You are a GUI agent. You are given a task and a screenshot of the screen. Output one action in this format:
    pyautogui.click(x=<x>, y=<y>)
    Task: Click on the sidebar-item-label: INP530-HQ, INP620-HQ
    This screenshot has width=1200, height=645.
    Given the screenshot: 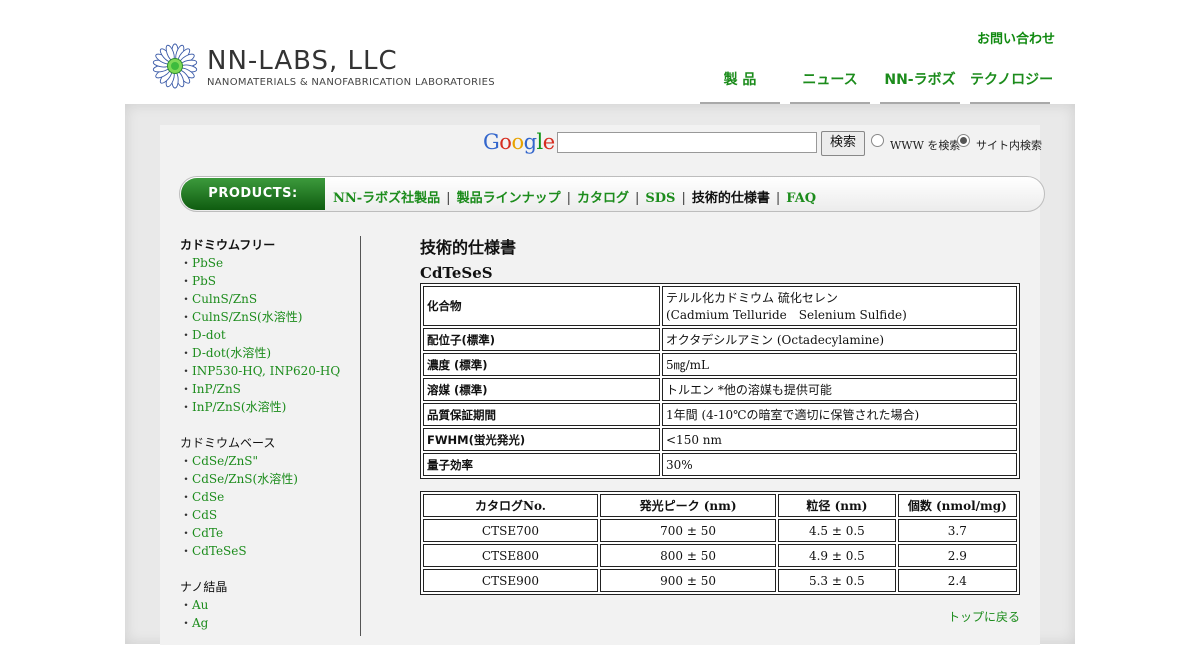 What is the action you would take?
    pyautogui.click(x=266, y=371)
    